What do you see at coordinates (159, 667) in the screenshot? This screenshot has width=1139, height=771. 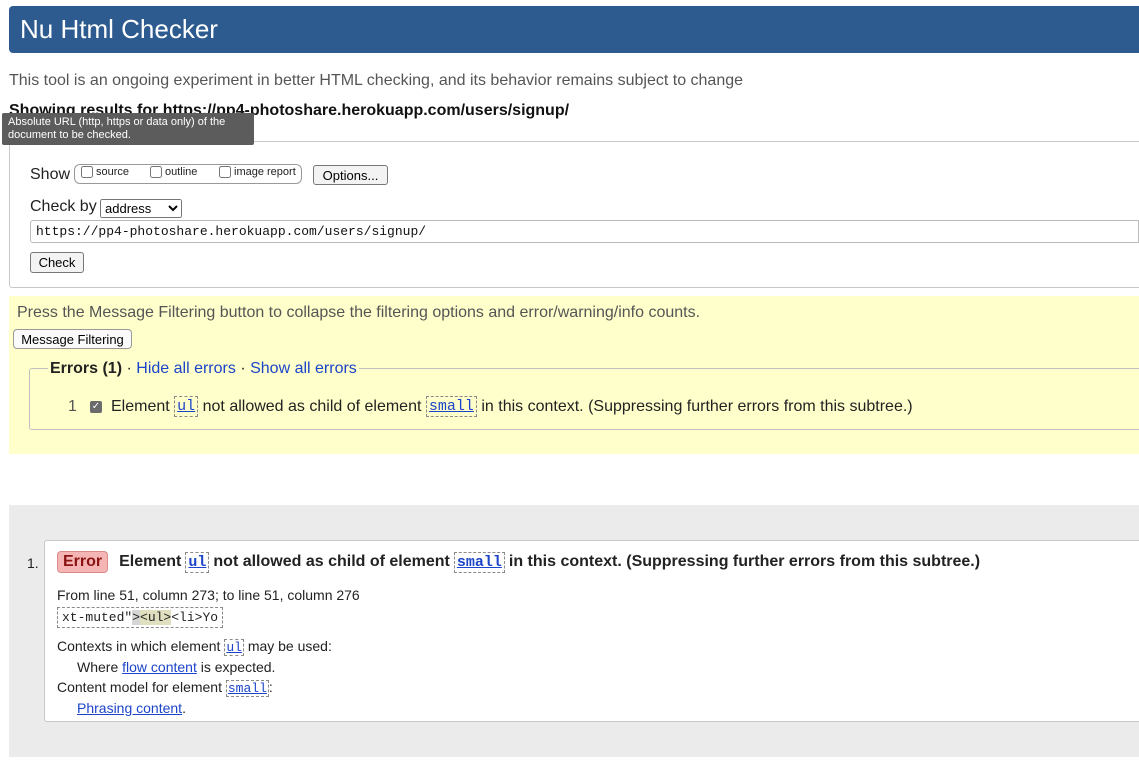 I see `flow-content-link: flow content` at bounding box center [159, 667].